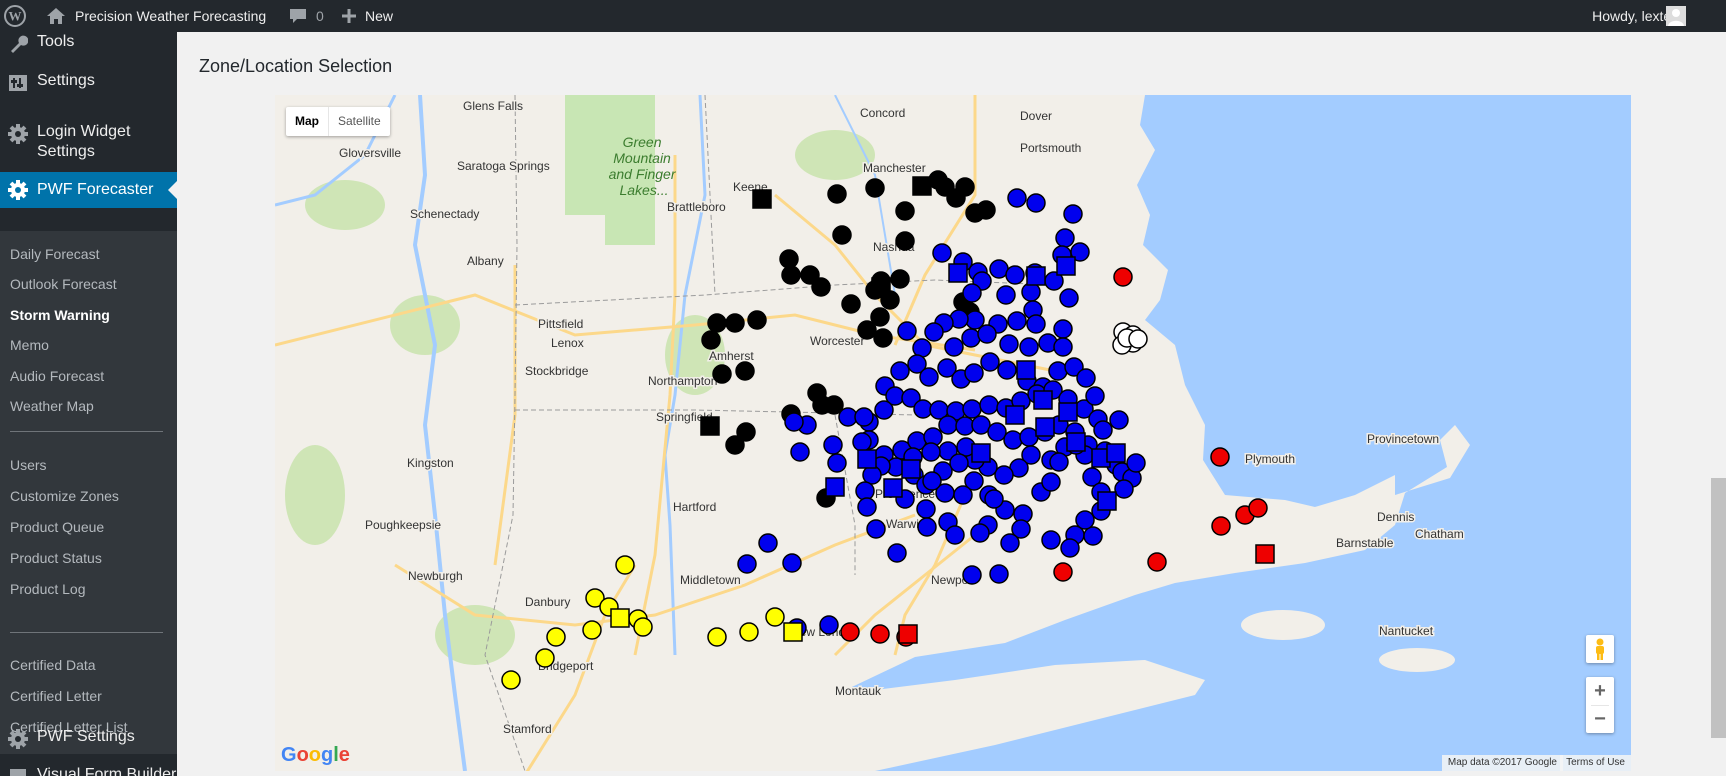  I want to click on submenu-certified-letter: Certified Letter, so click(56, 696).